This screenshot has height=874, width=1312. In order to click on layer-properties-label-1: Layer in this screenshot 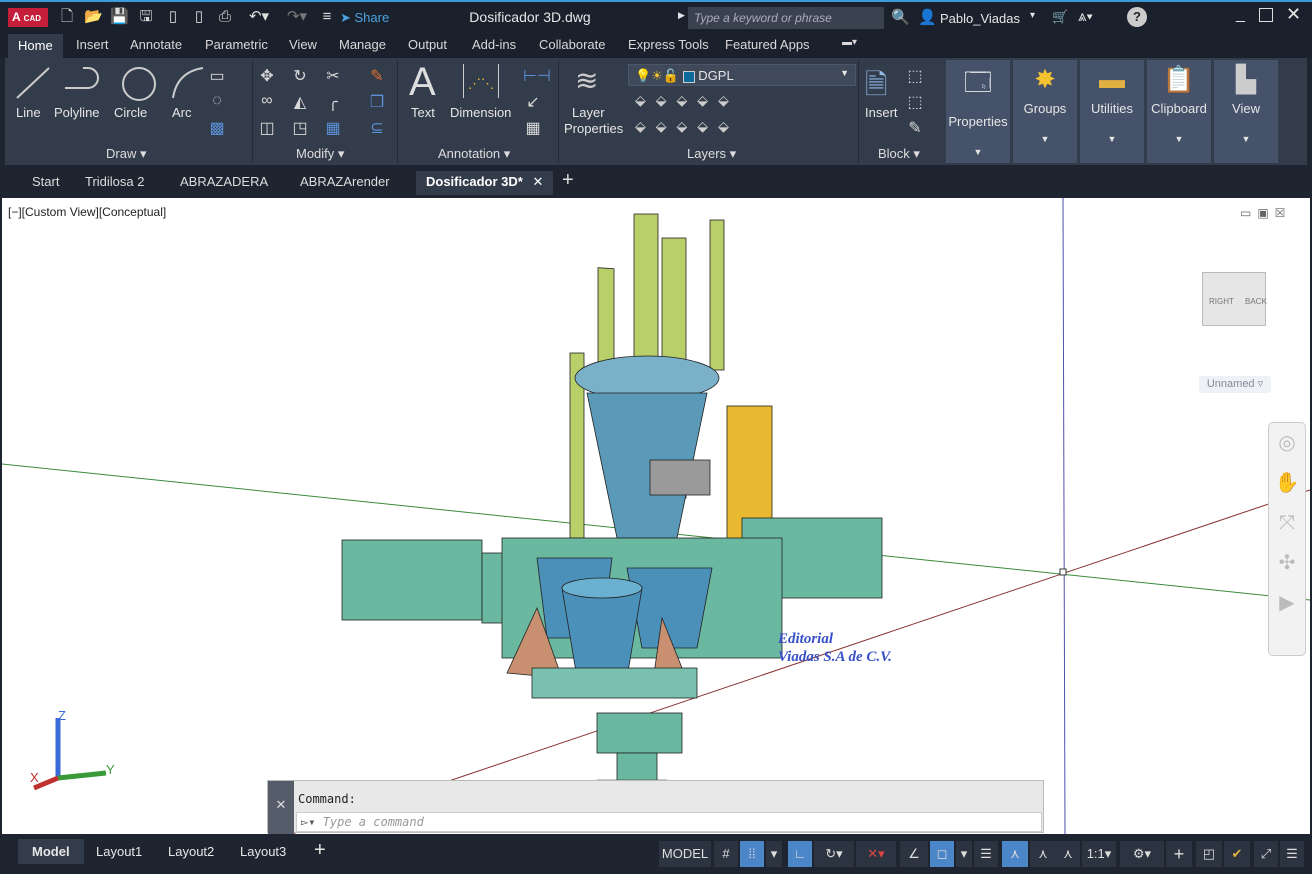, I will do `click(588, 112)`.